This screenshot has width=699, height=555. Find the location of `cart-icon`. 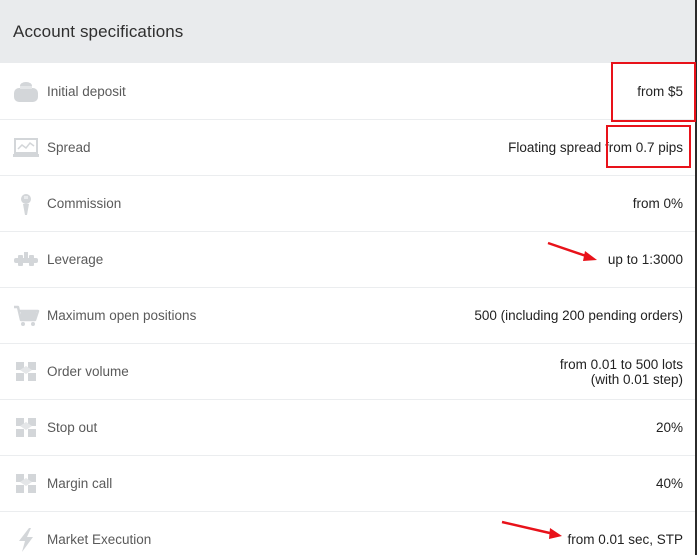

cart-icon is located at coordinates (26, 316).